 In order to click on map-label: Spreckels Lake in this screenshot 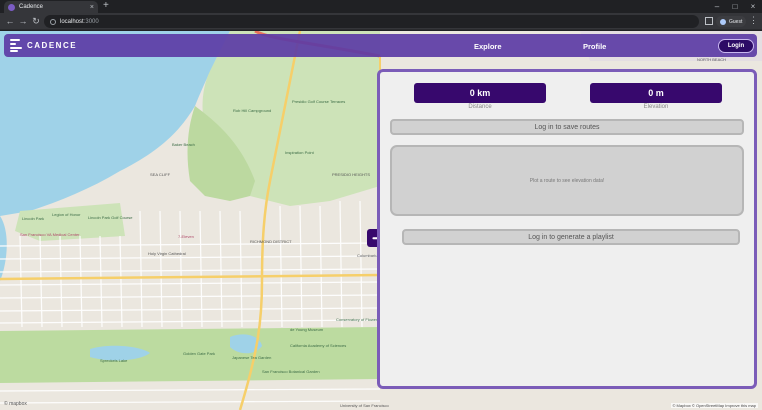, I will do `click(114, 360)`.